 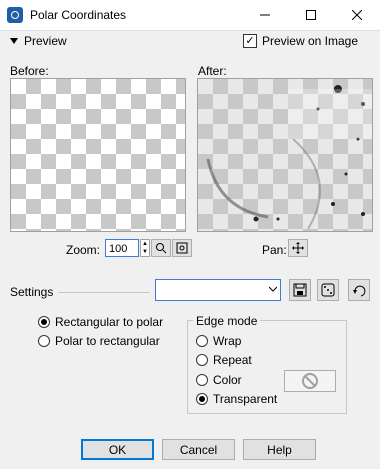 I want to click on zoom-fit-icon, so click(x=182, y=248).